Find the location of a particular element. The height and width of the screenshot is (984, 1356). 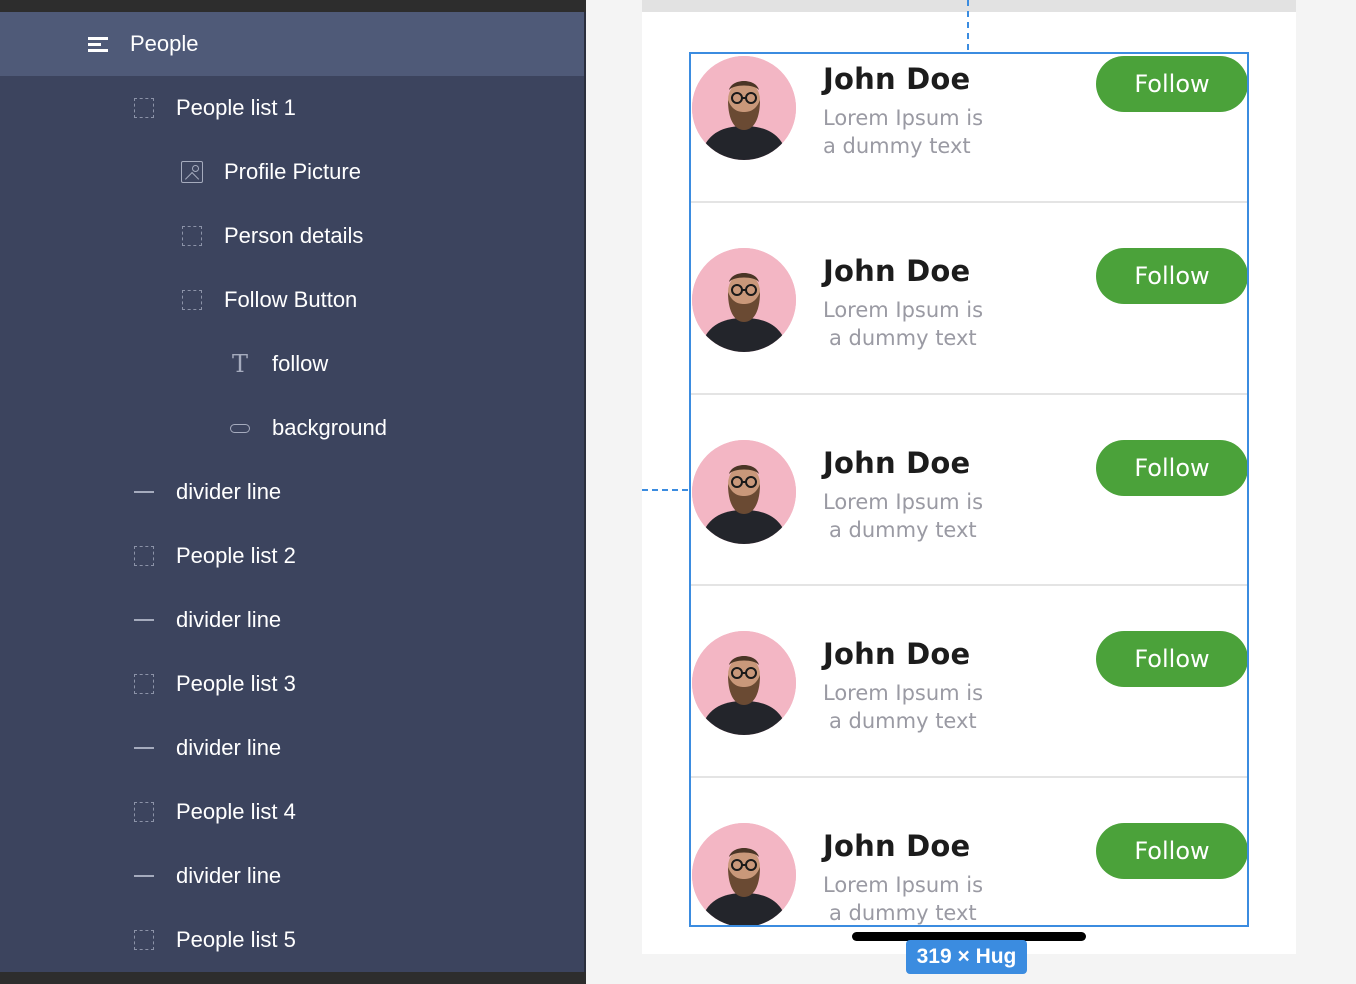

horizontal-guide is located at coordinates (665, 490).